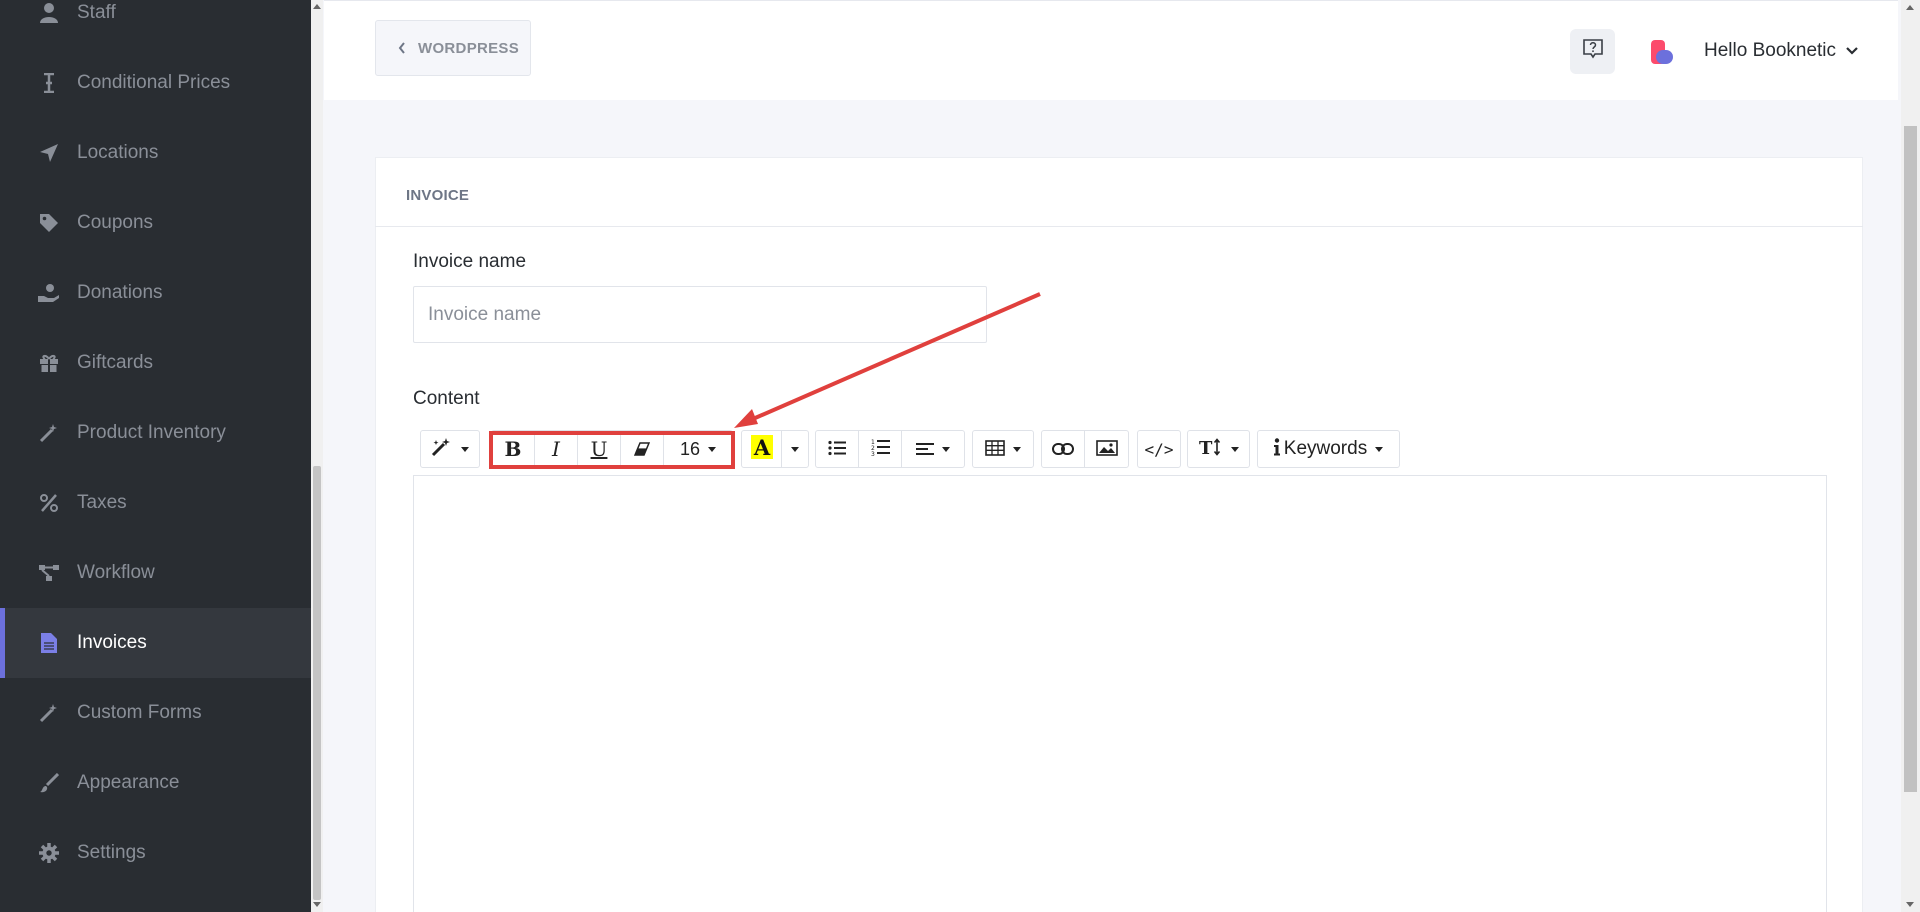 This screenshot has height=912, width=1920. I want to click on file-icon, so click(49, 643).